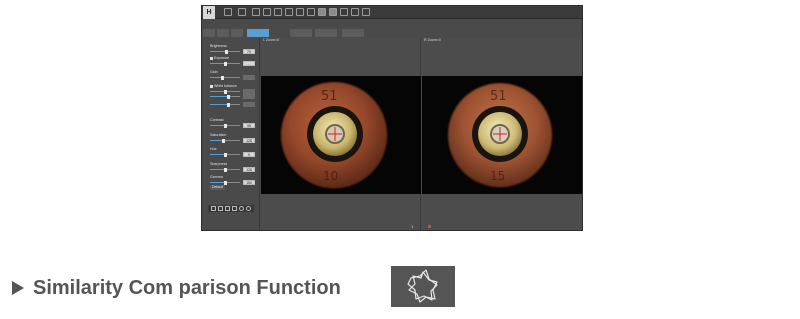  Describe the element at coordinates (227, 208) in the screenshot. I see `rotate-tool-icon` at that location.